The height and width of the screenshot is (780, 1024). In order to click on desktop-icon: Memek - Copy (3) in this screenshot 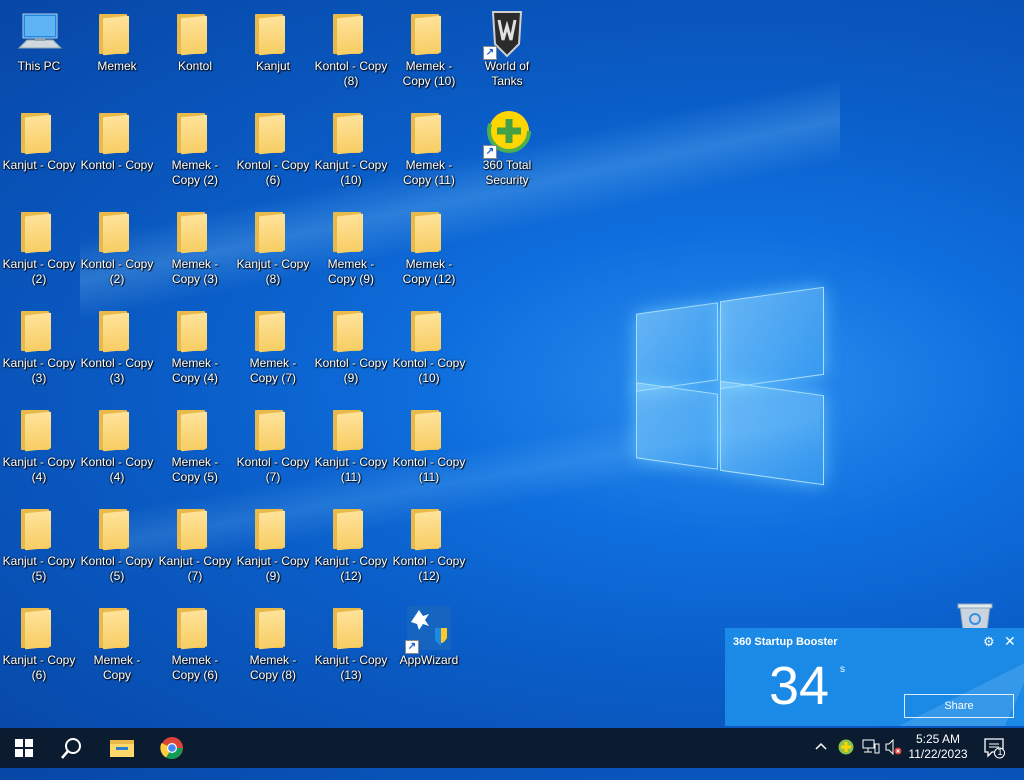, I will do `click(195, 245)`.